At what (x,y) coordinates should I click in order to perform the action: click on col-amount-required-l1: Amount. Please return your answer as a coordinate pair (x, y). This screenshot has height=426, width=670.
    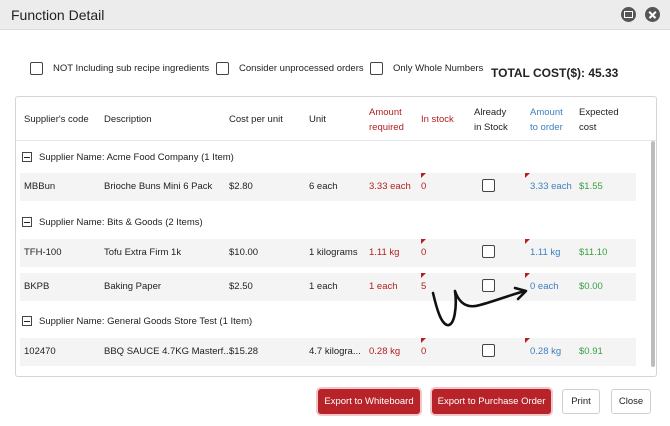
    Looking at the image, I should click on (385, 112).